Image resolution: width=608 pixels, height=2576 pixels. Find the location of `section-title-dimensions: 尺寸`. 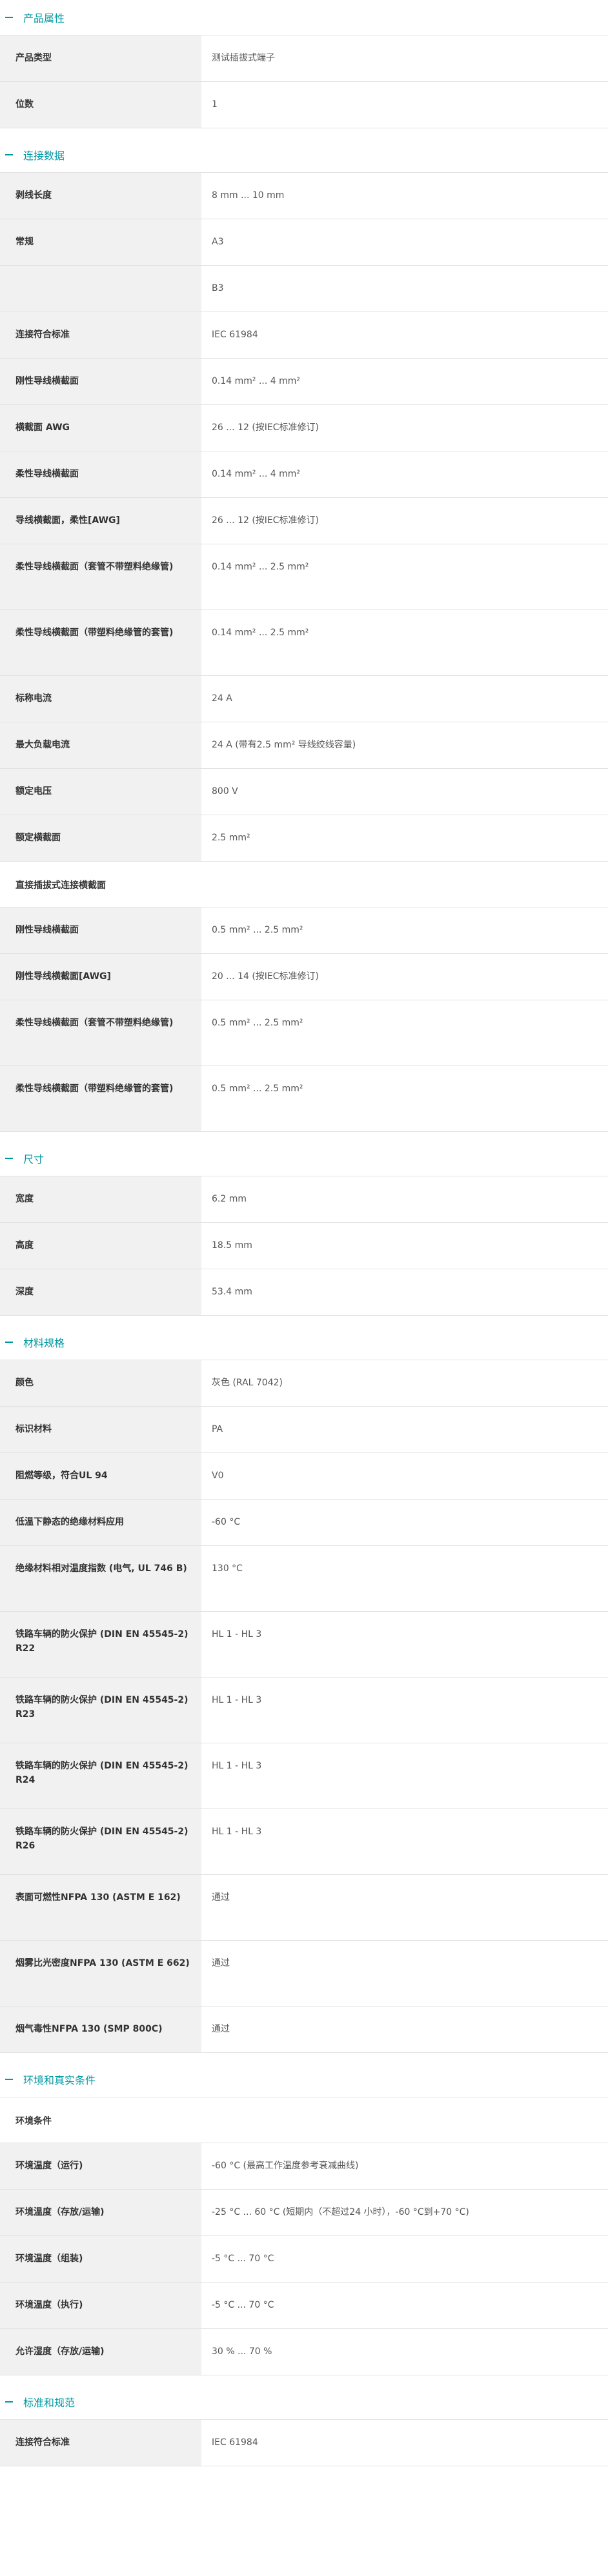

section-title-dimensions: 尺寸 is located at coordinates (304, 1158).